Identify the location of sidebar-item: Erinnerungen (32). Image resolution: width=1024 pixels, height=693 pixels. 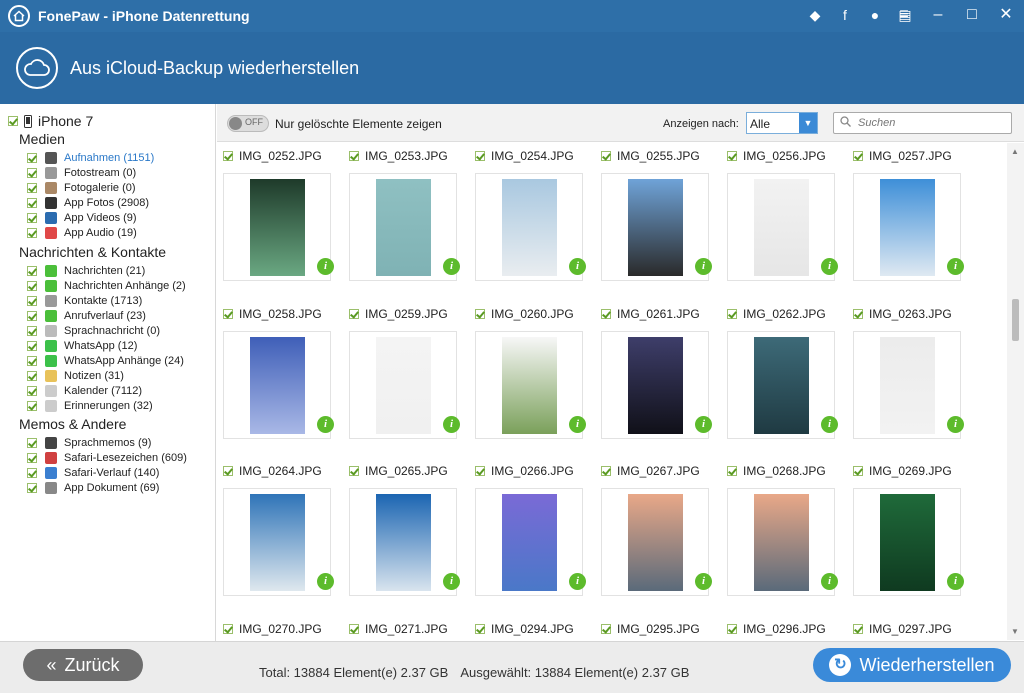
(90, 405).